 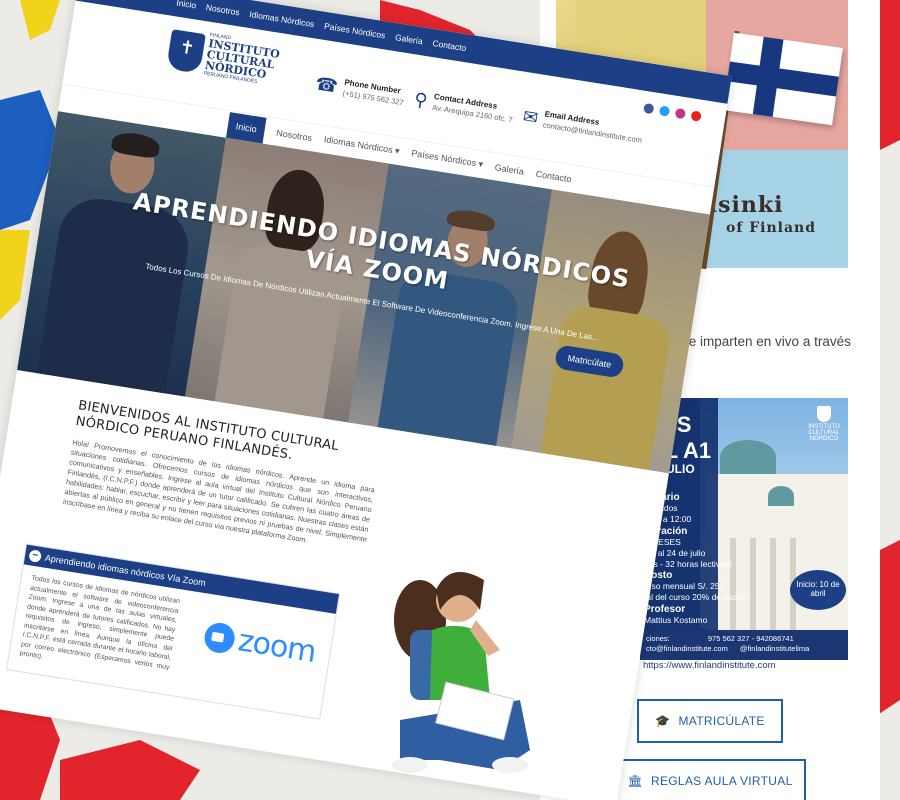 What do you see at coordinates (664, 111) in the screenshot?
I see `twitter-icon` at bounding box center [664, 111].